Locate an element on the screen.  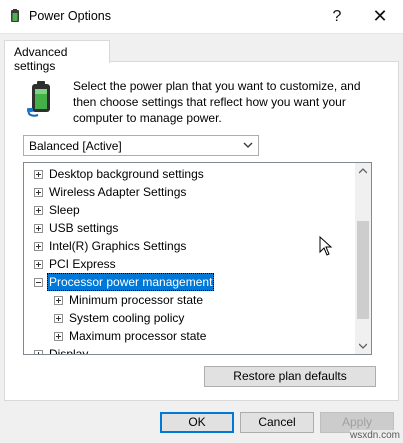
ok-button: OK is located at coordinates (197, 422).